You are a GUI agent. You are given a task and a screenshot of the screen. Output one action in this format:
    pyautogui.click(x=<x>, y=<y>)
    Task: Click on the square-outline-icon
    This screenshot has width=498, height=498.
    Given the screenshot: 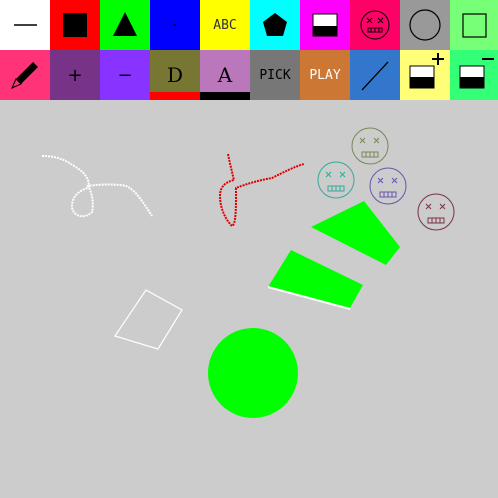 What is the action you would take?
    pyautogui.click(x=474, y=25)
    